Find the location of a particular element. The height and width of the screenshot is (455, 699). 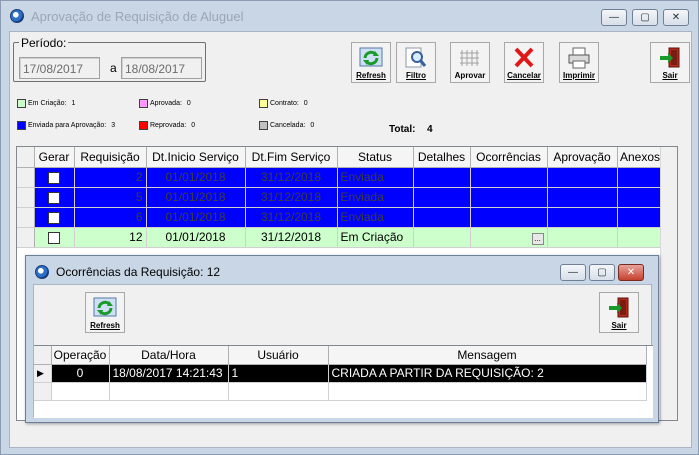

datahora-cell is located at coordinates (169, 391).